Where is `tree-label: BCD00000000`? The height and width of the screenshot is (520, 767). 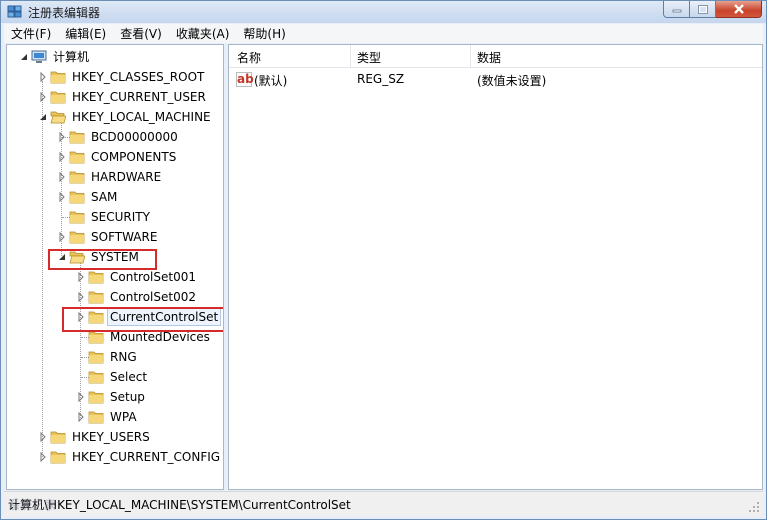
tree-label: BCD00000000 is located at coordinates (134, 137).